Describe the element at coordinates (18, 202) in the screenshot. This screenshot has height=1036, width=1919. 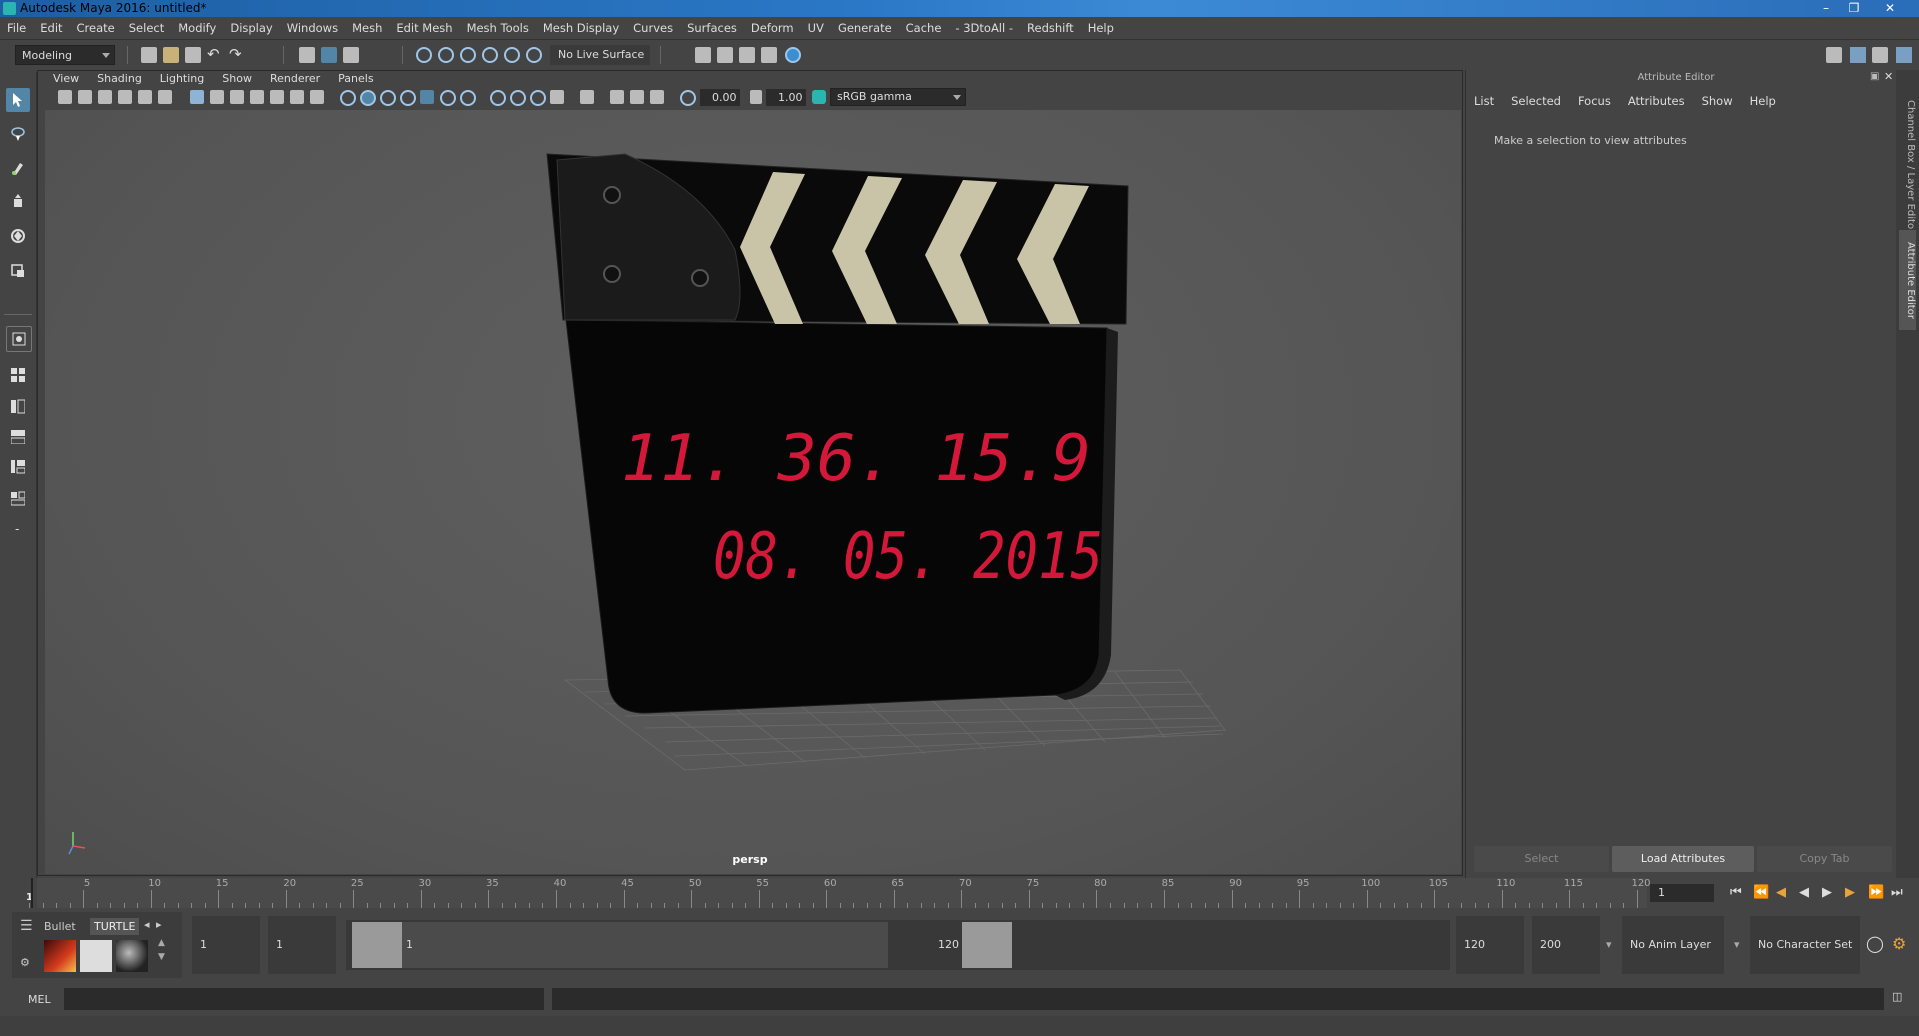
I see `move-tool-button` at that location.